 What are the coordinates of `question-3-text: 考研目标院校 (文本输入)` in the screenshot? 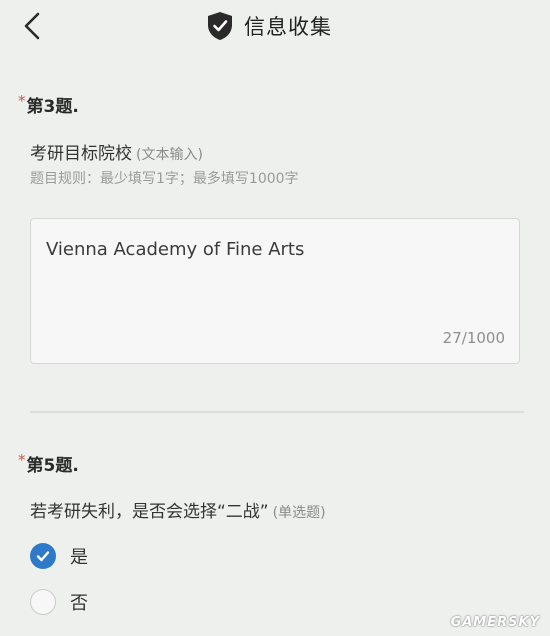 It's located at (116, 151).